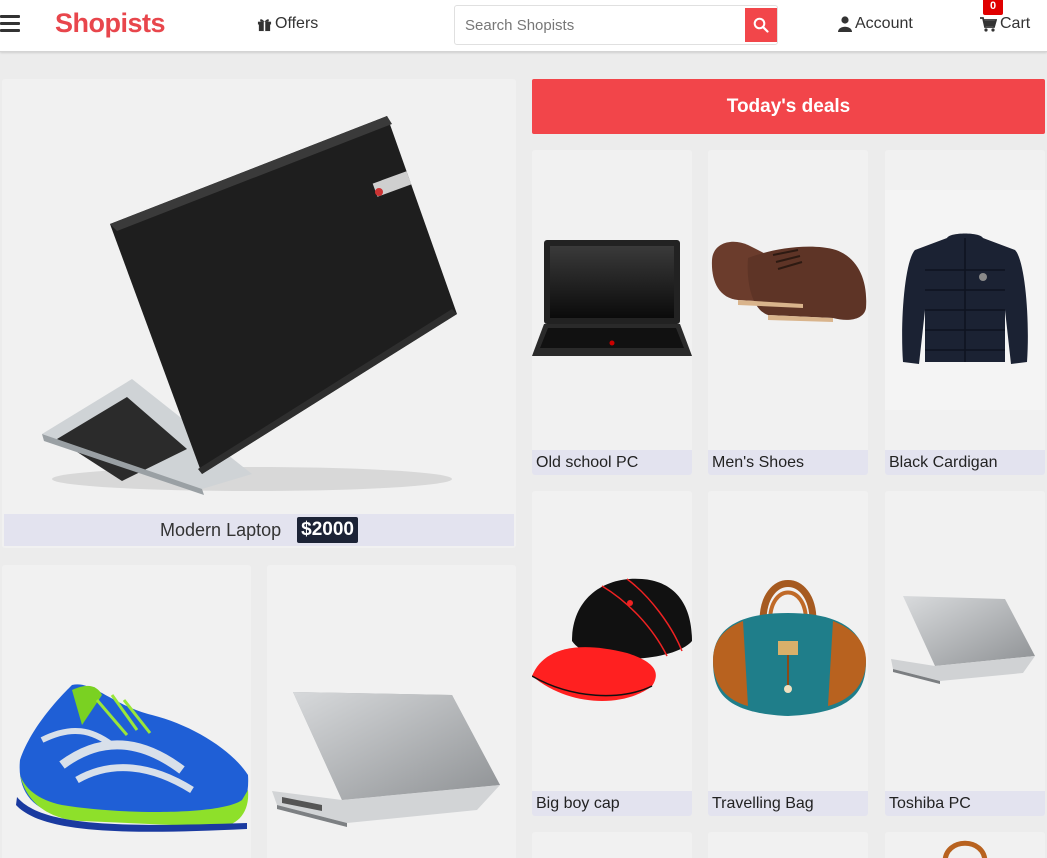 This screenshot has width=1047, height=858. I want to click on account-label: Account, so click(884, 23).